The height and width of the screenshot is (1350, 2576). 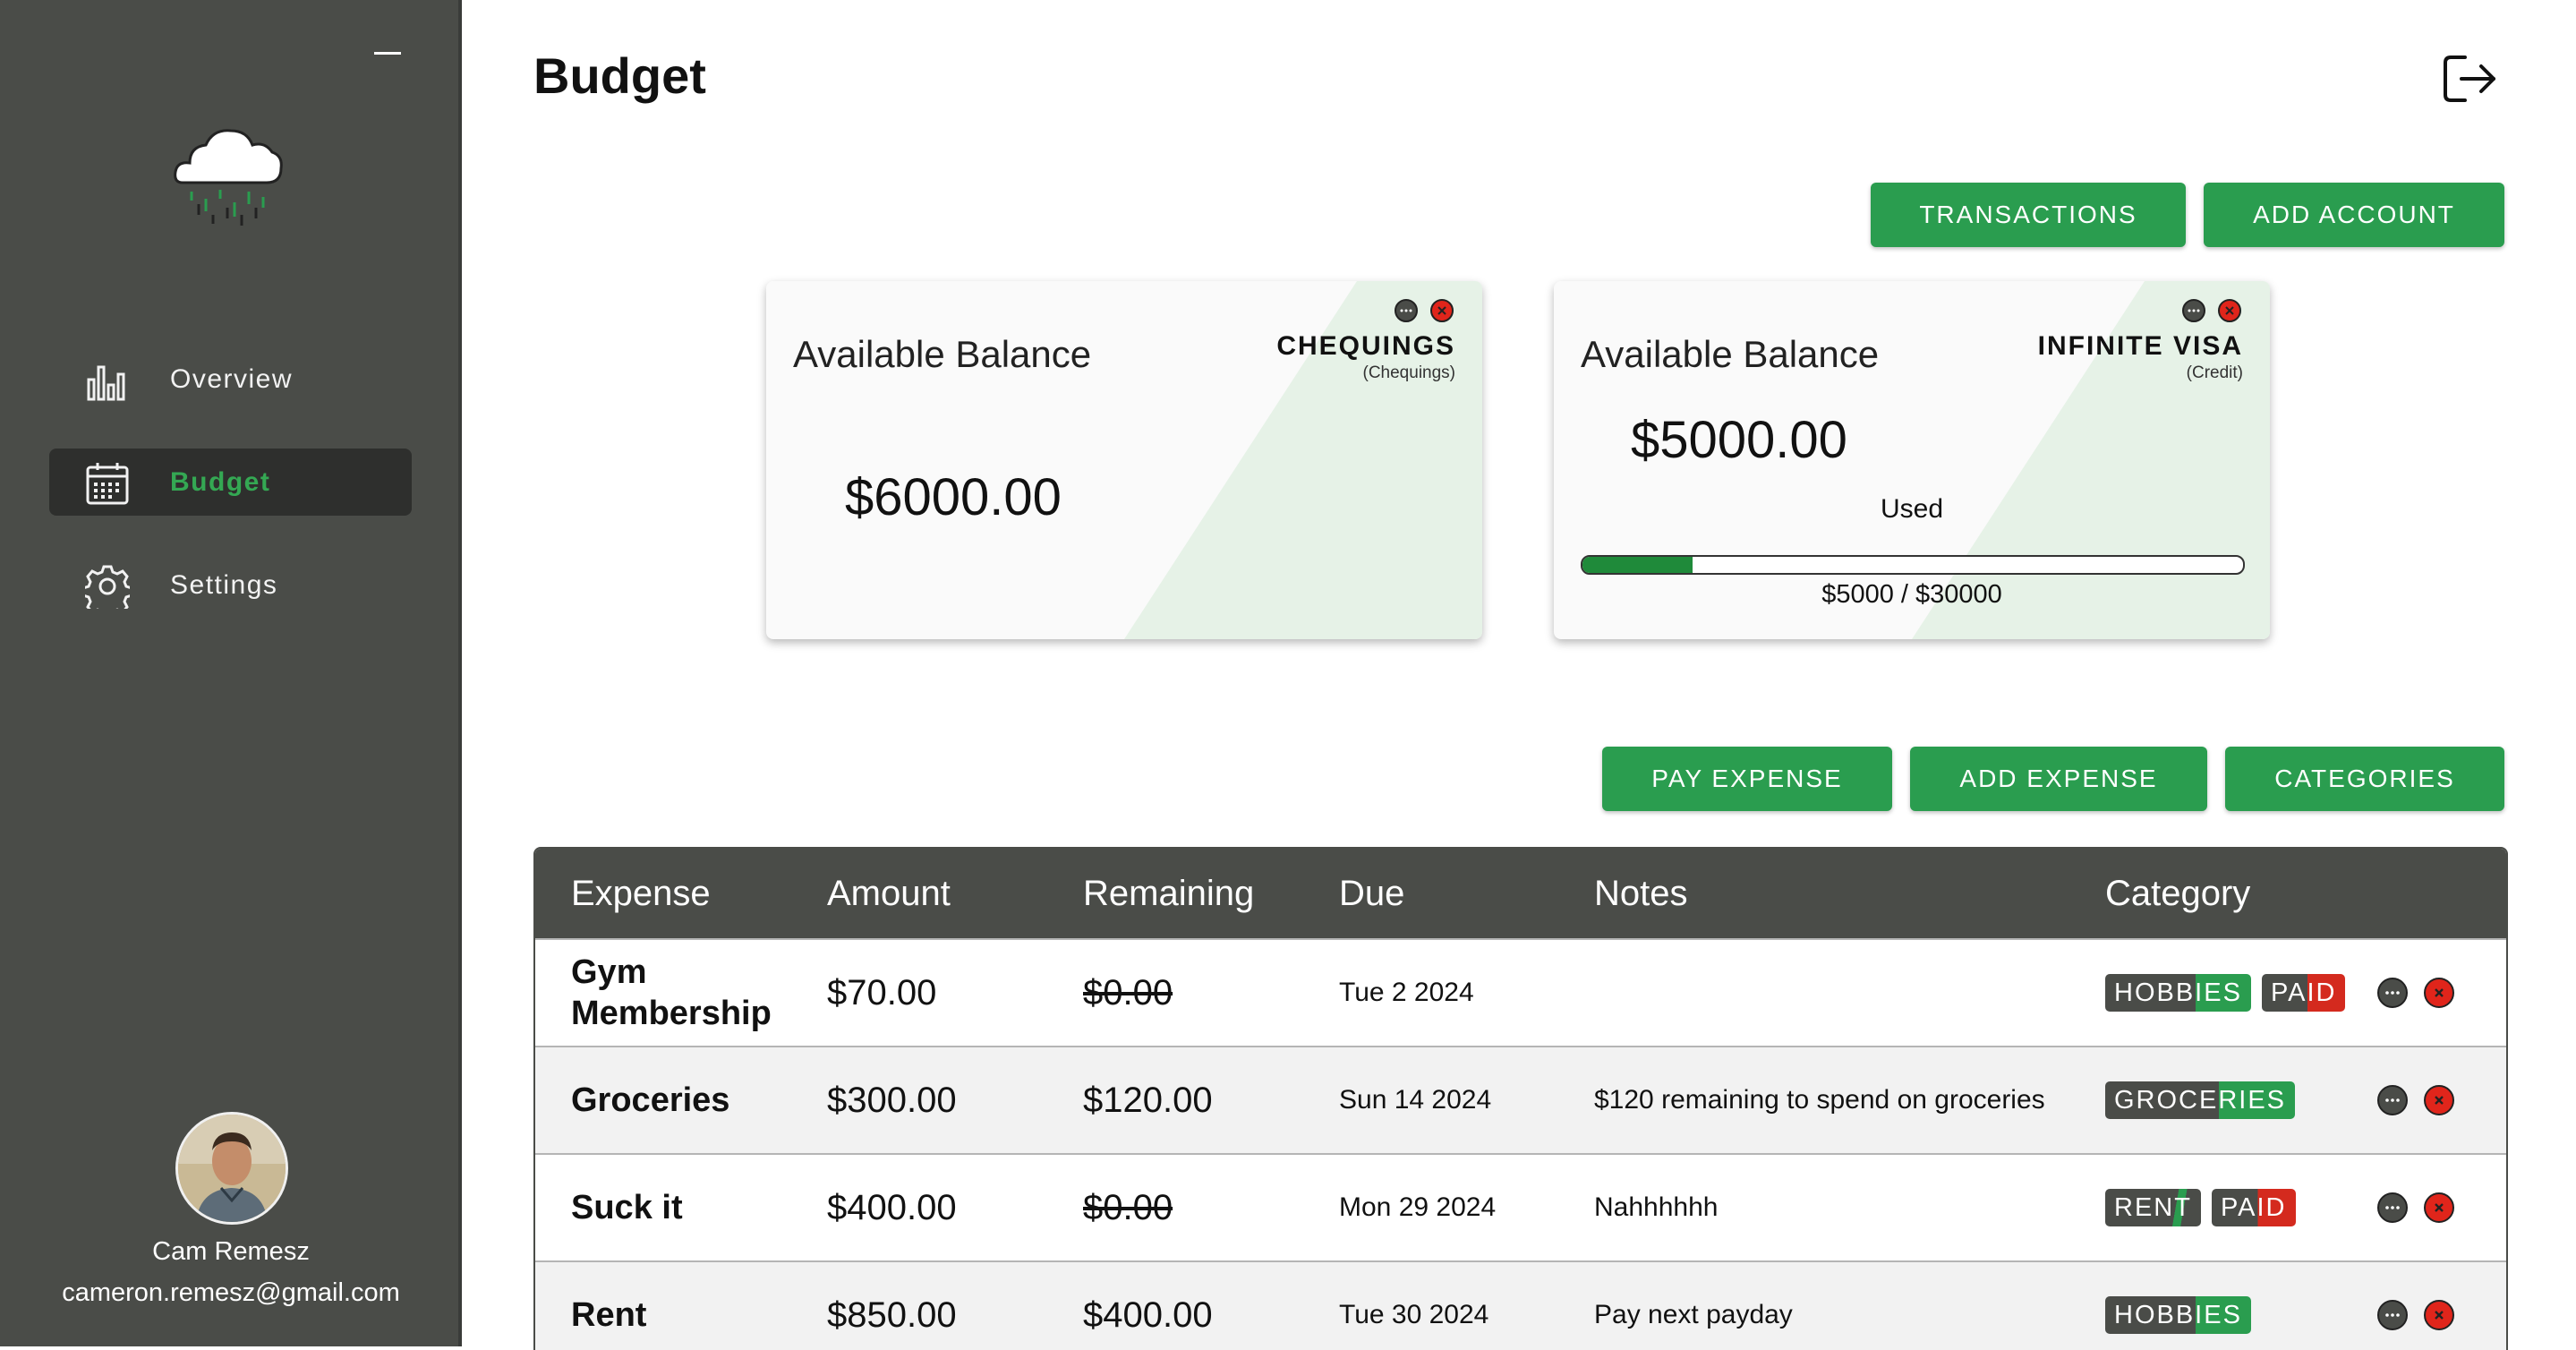 I want to click on expense-due: Tue 30 2024, so click(x=1414, y=1315).